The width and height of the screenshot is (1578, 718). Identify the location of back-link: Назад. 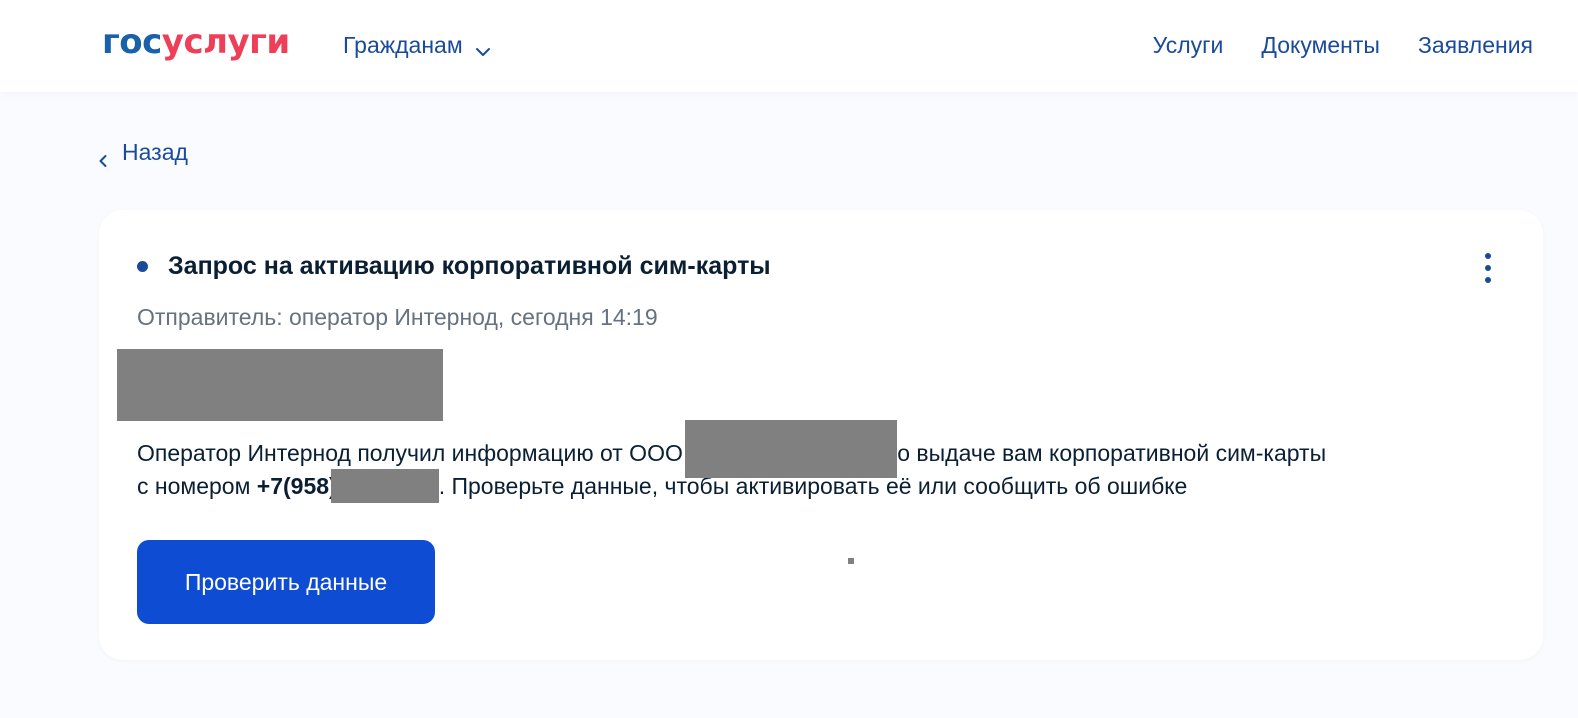
(142, 152).